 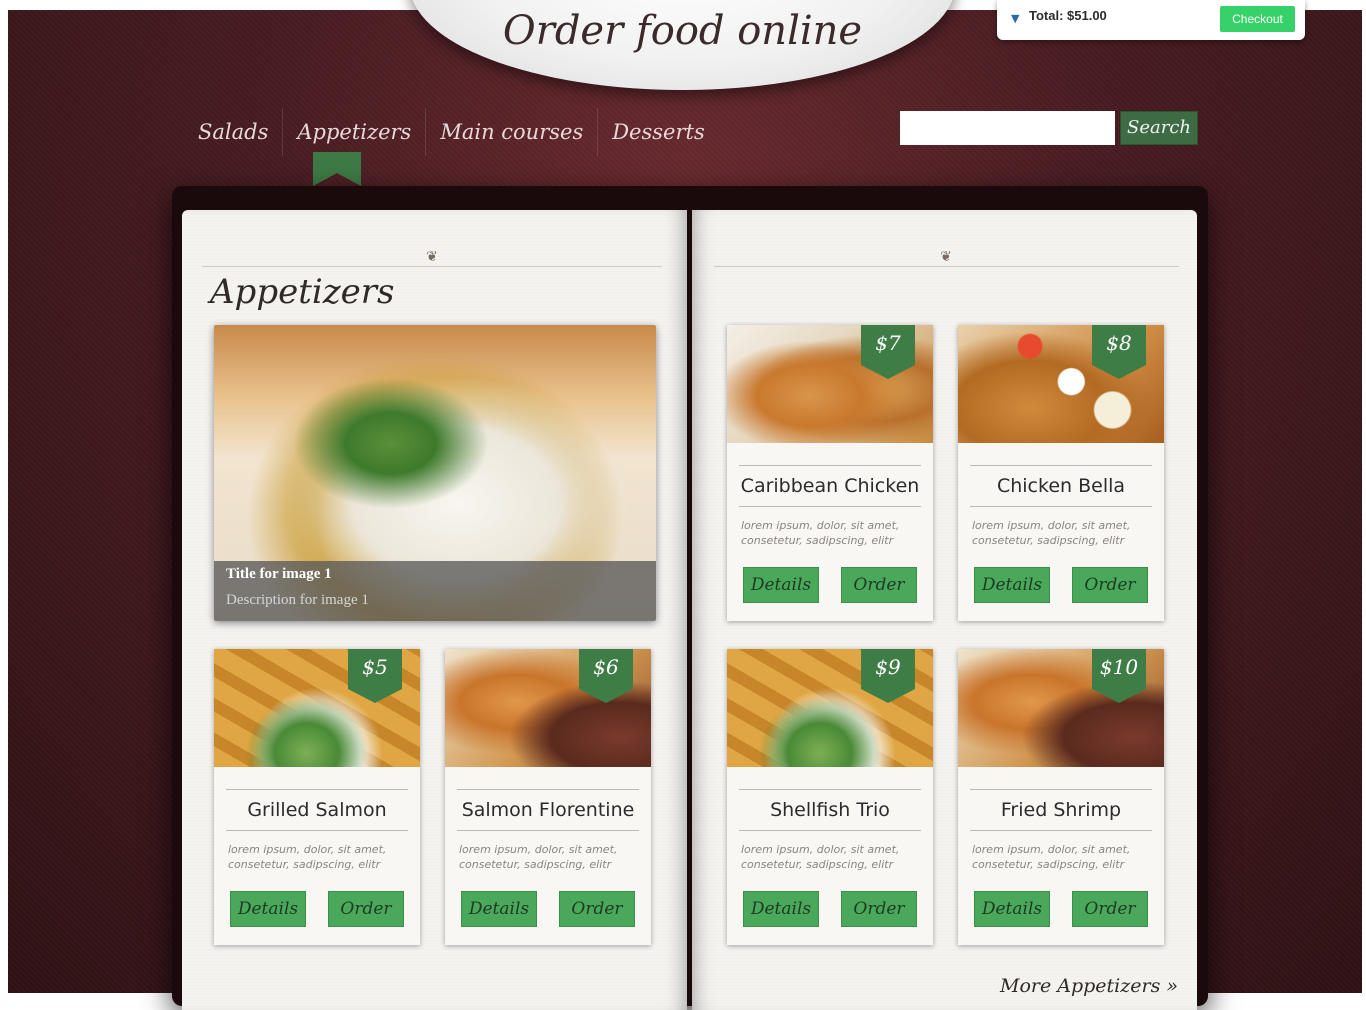 What do you see at coordinates (234, 132) in the screenshot?
I see `nav-item-salads: Salads` at bounding box center [234, 132].